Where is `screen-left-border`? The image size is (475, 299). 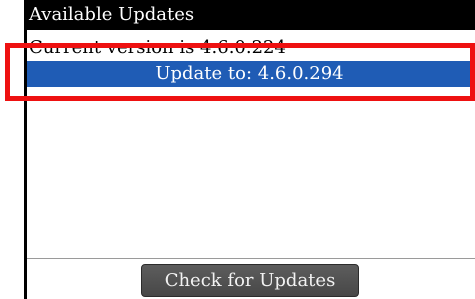
screen-left-border is located at coordinates (25, 149).